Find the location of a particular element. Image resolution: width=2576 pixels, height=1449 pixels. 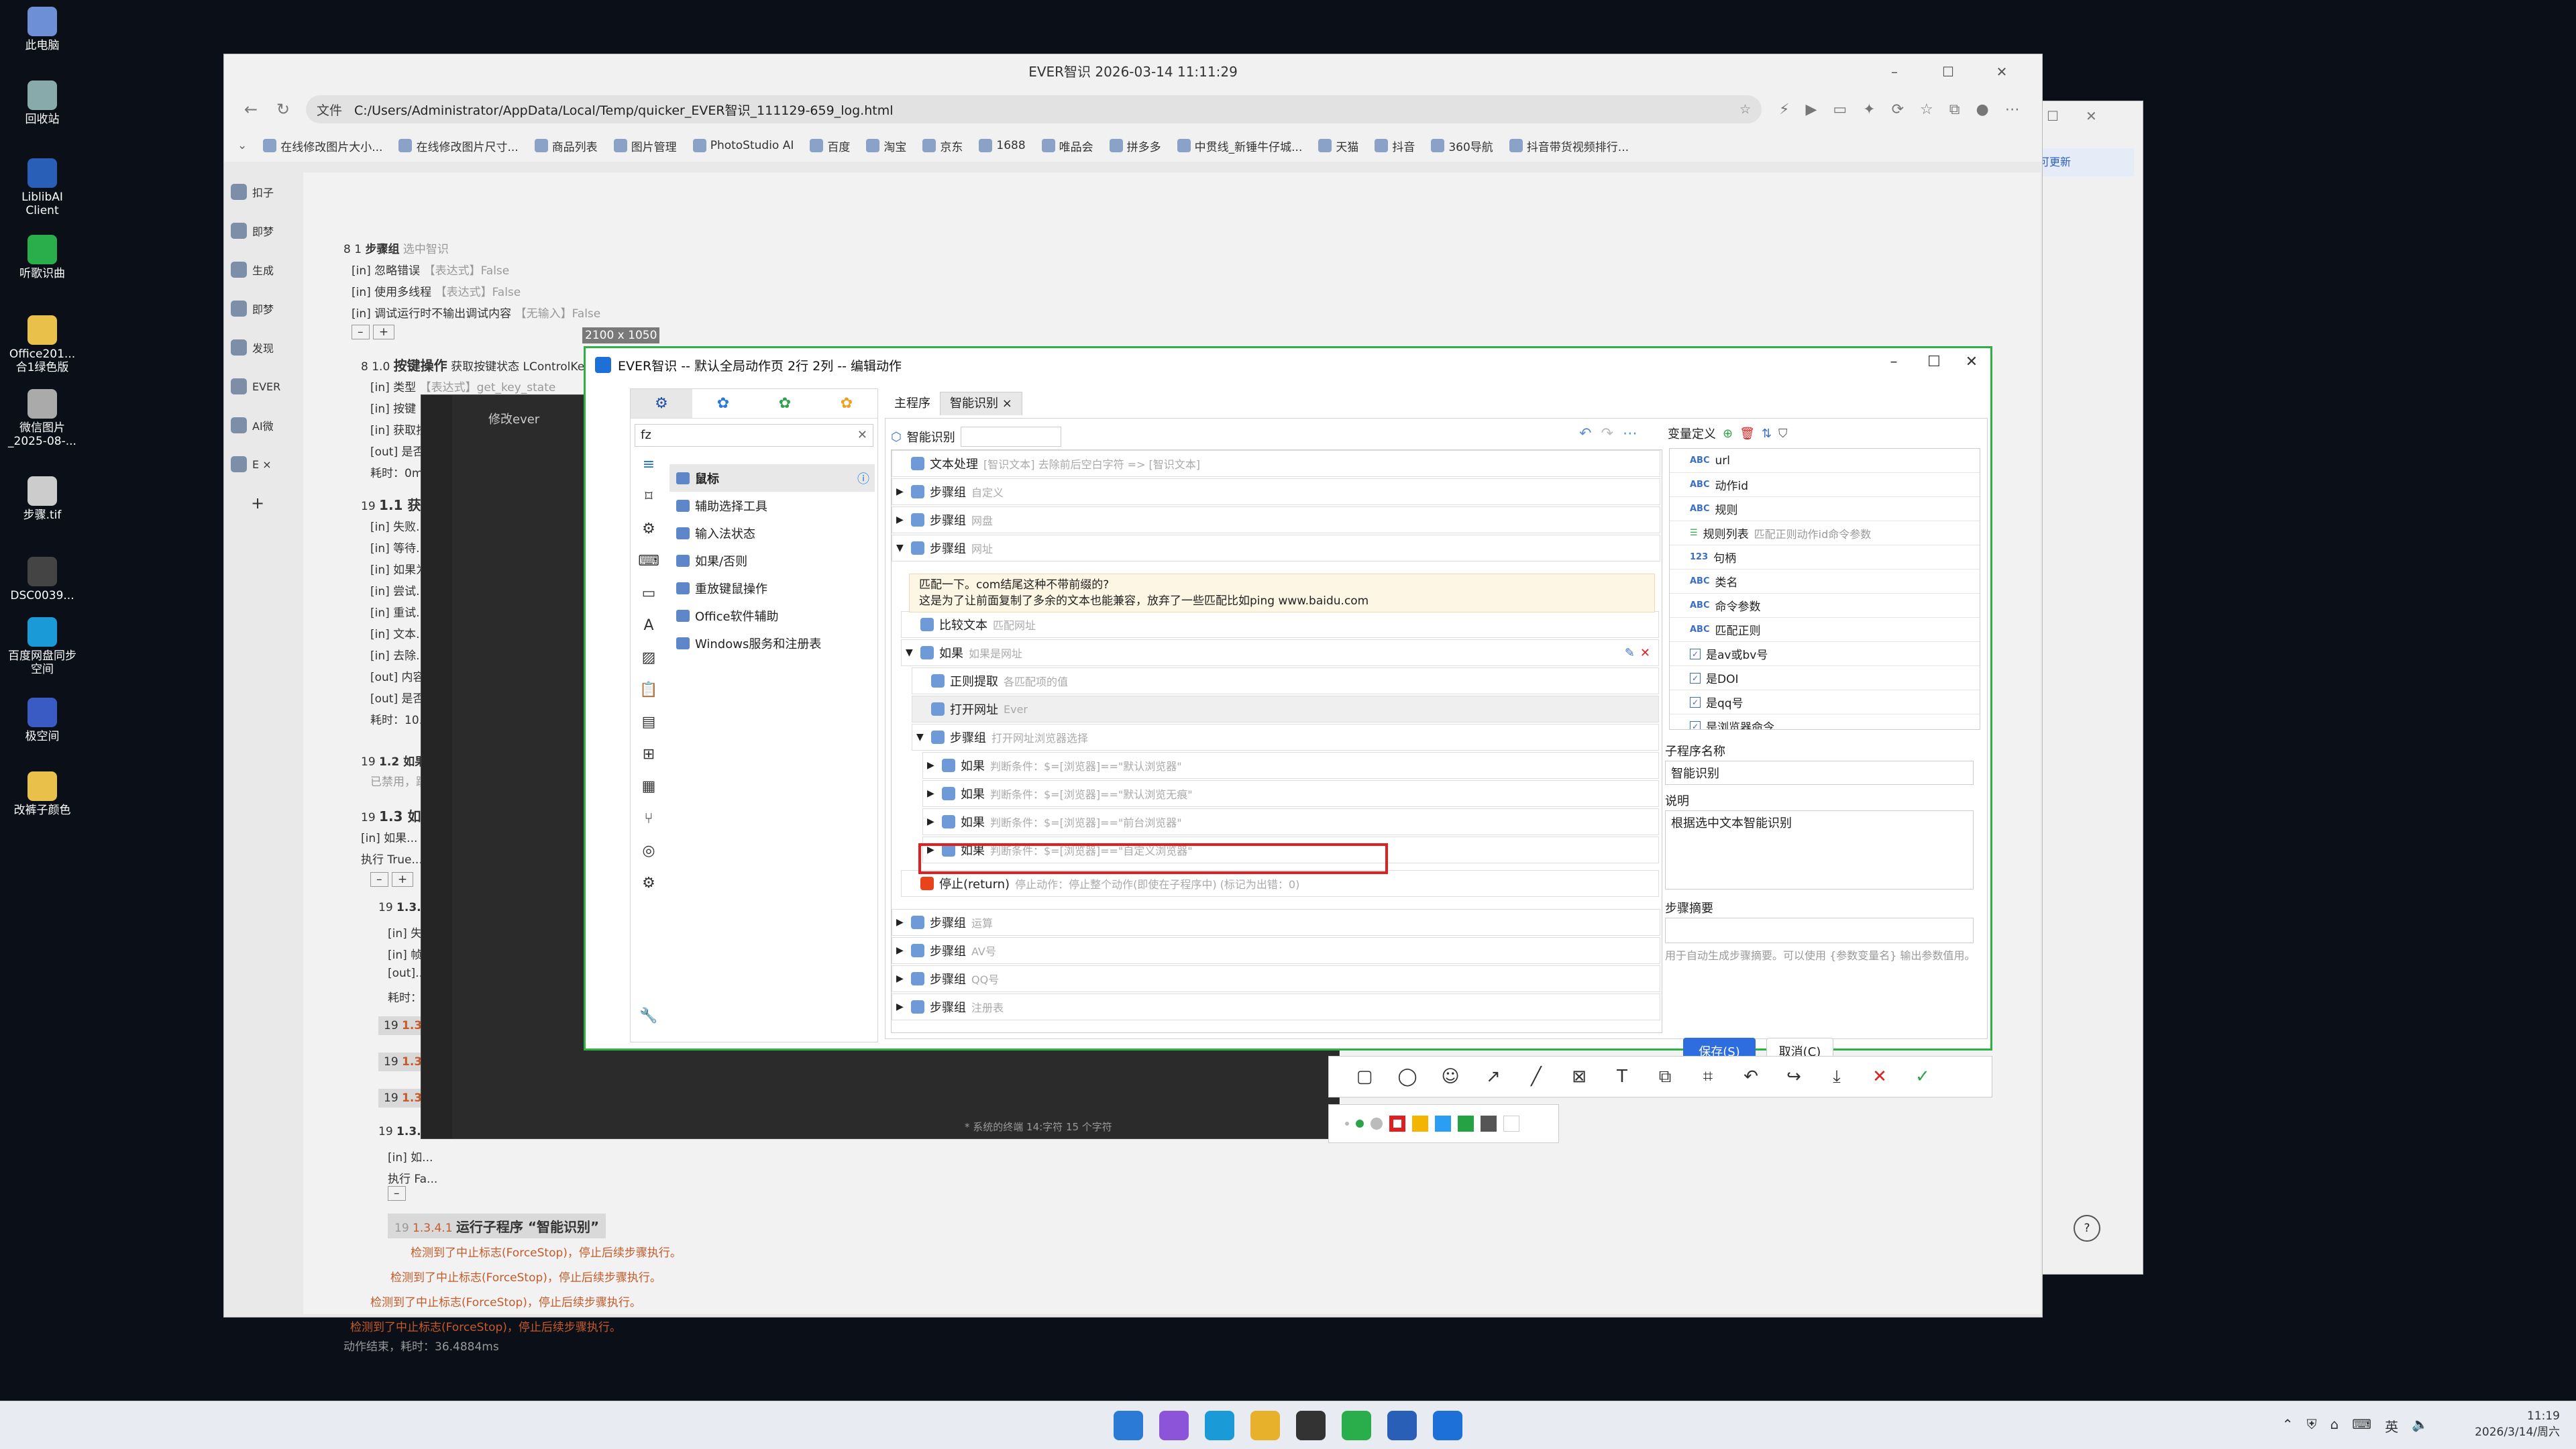

emoji-icon: ☺ is located at coordinates (1450, 1077).